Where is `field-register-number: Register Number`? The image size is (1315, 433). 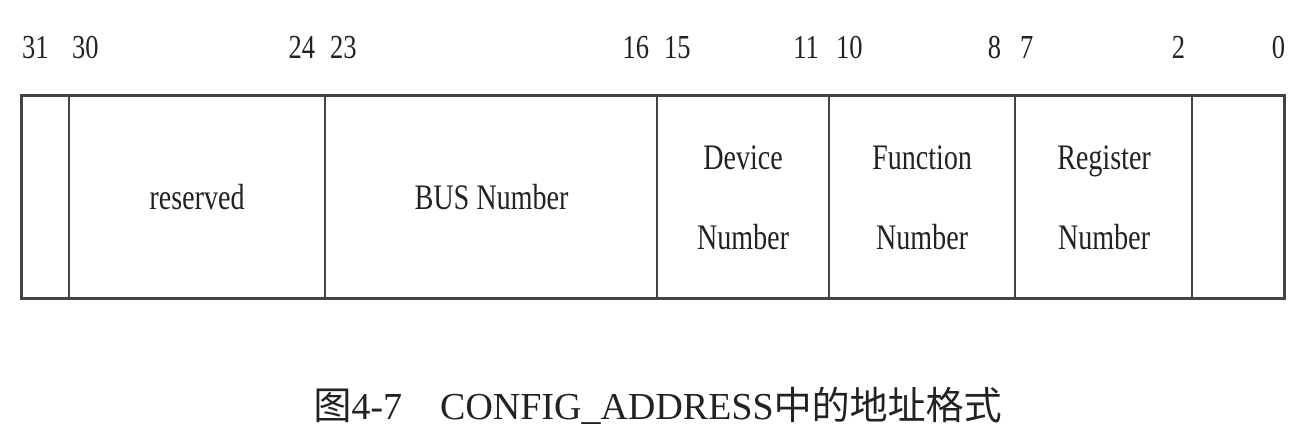
field-register-number: Register Number is located at coordinates (1104, 197).